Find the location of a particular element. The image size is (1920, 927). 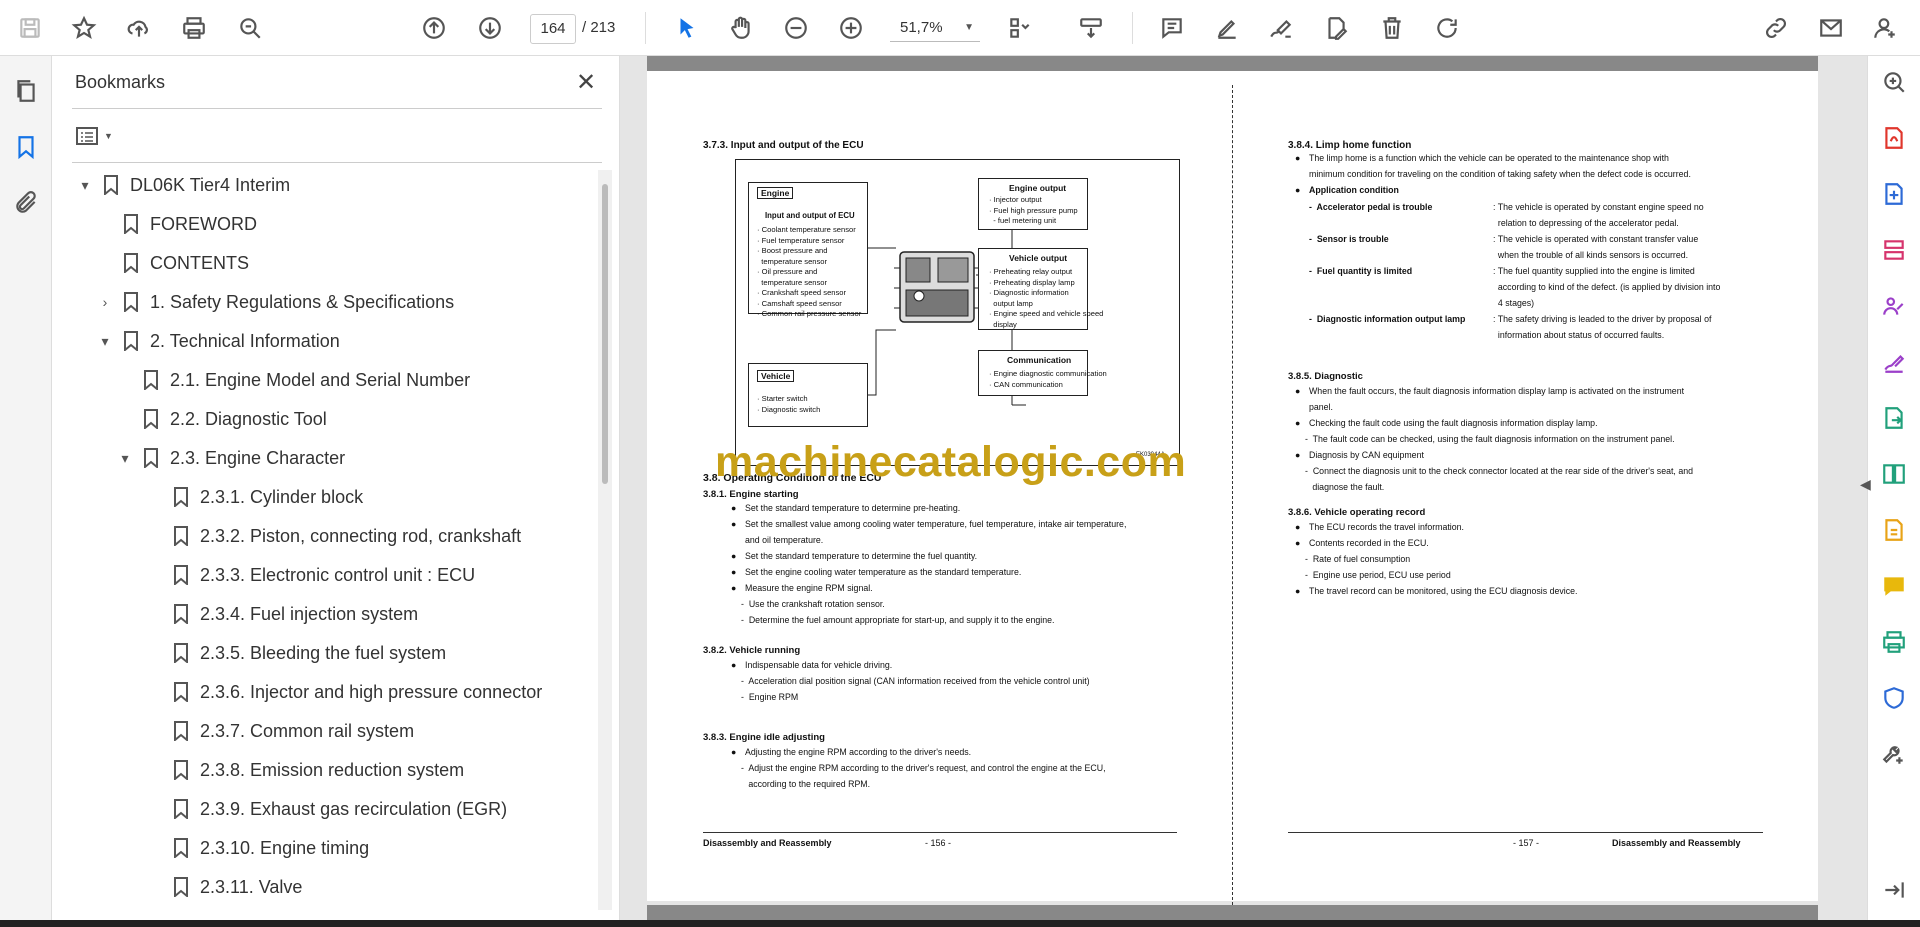

share-link-icon is located at coordinates (1776, 28).